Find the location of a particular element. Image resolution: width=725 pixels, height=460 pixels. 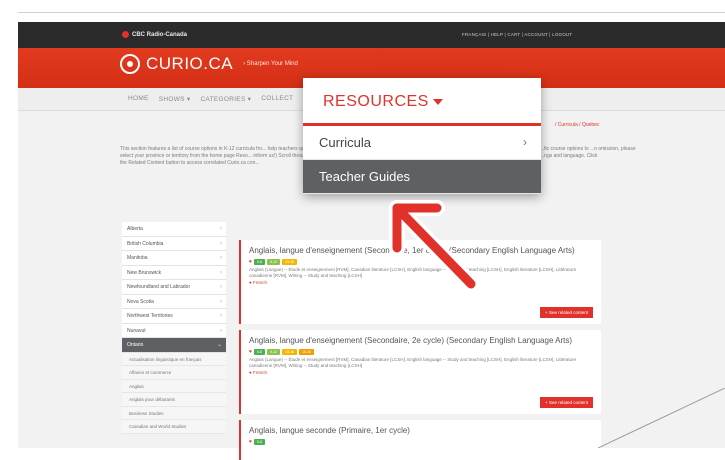

sidebar-item-newfoundland: Newfoundland and Labrador › is located at coordinates (174, 287).